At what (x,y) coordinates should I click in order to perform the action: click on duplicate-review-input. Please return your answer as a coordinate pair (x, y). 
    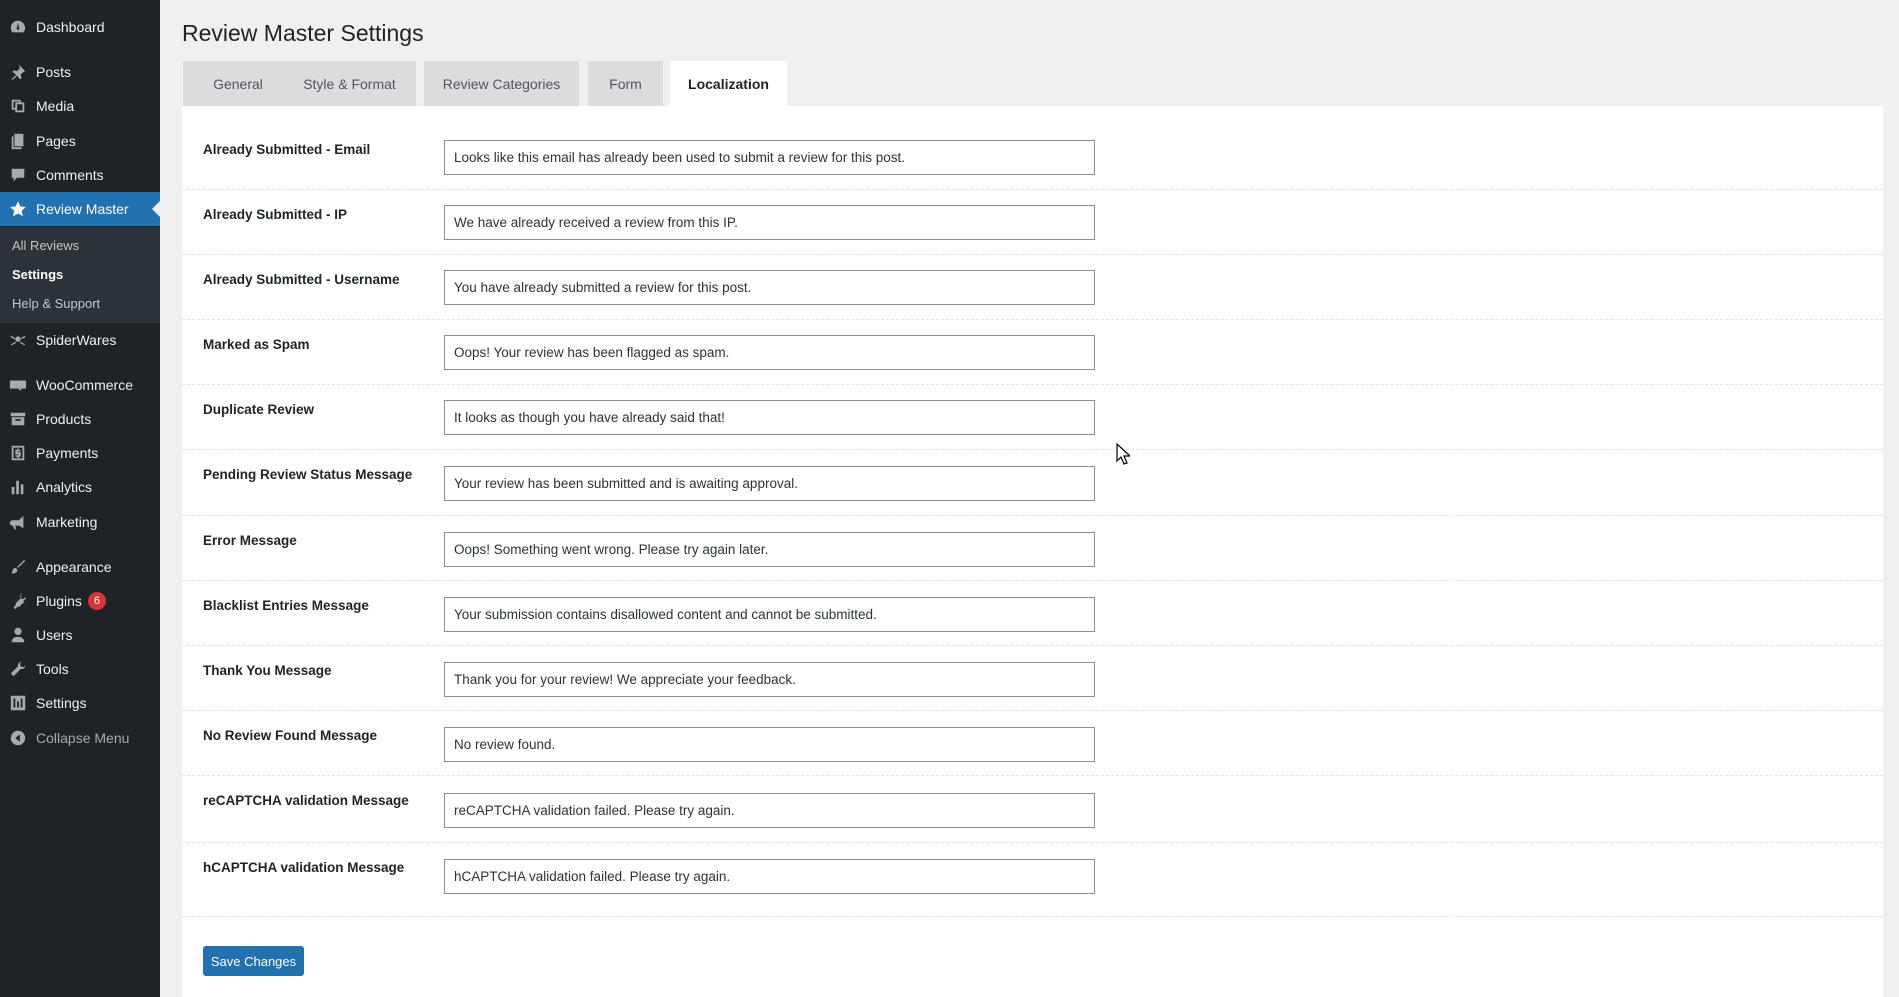
    Looking at the image, I should click on (769, 417).